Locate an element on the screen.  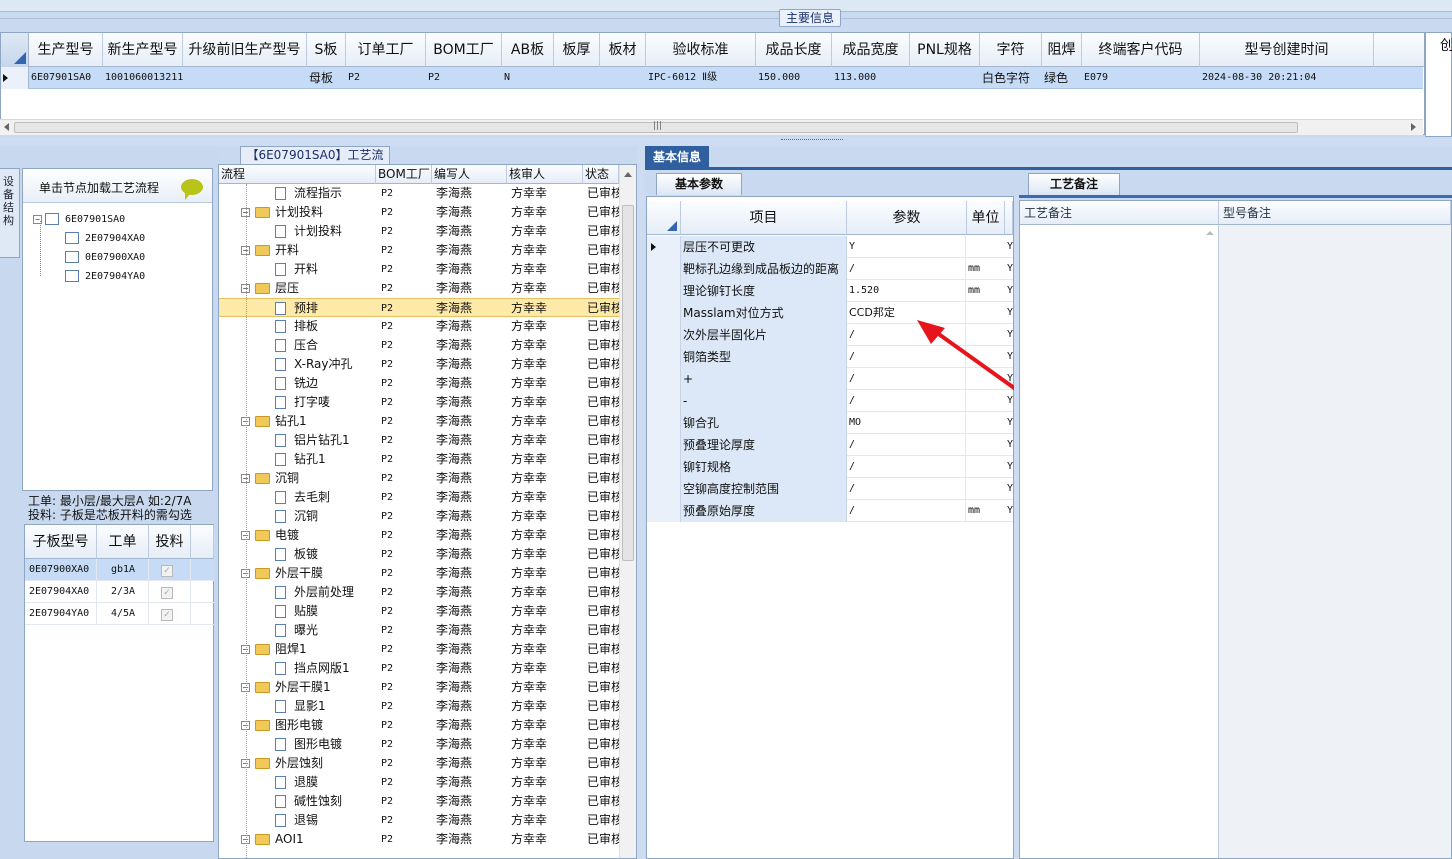
table-cell: 113.000 is located at coordinates (872, 78).